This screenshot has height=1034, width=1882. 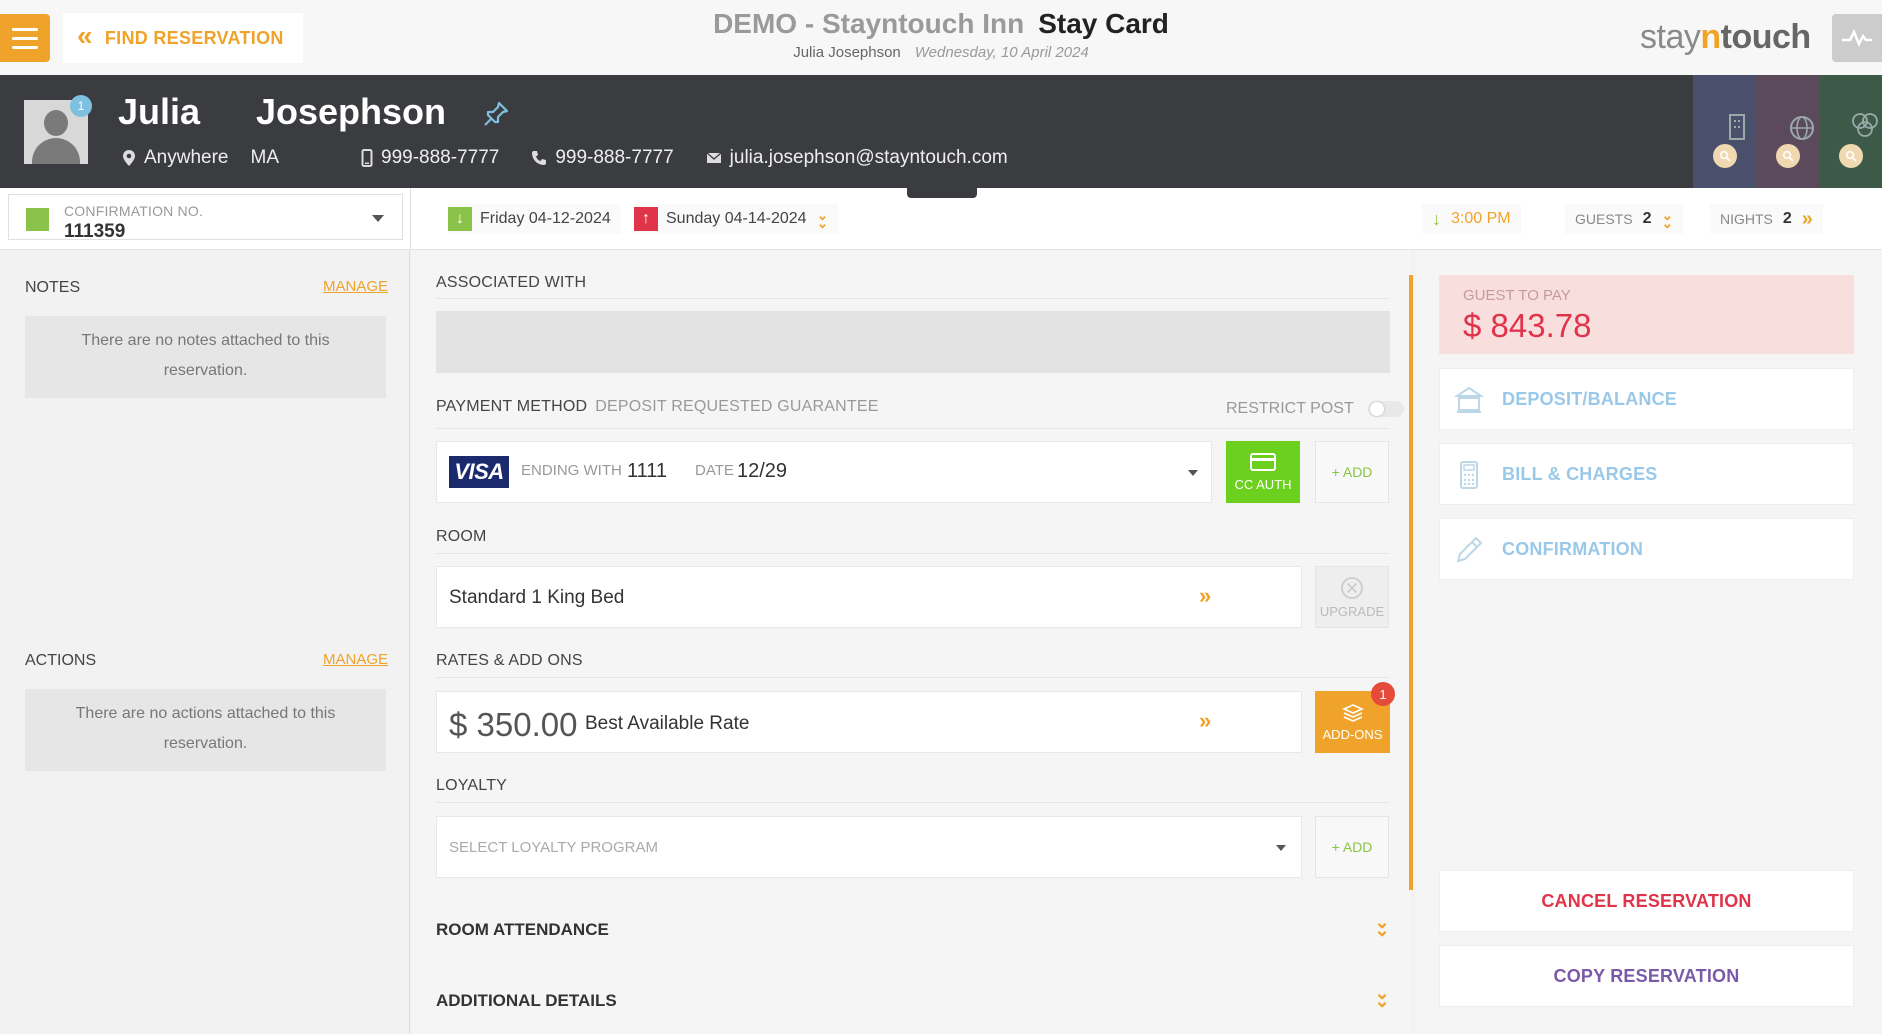 What do you see at coordinates (1573, 548) in the screenshot?
I see `confirmation-label: CONFIRMATION` at bounding box center [1573, 548].